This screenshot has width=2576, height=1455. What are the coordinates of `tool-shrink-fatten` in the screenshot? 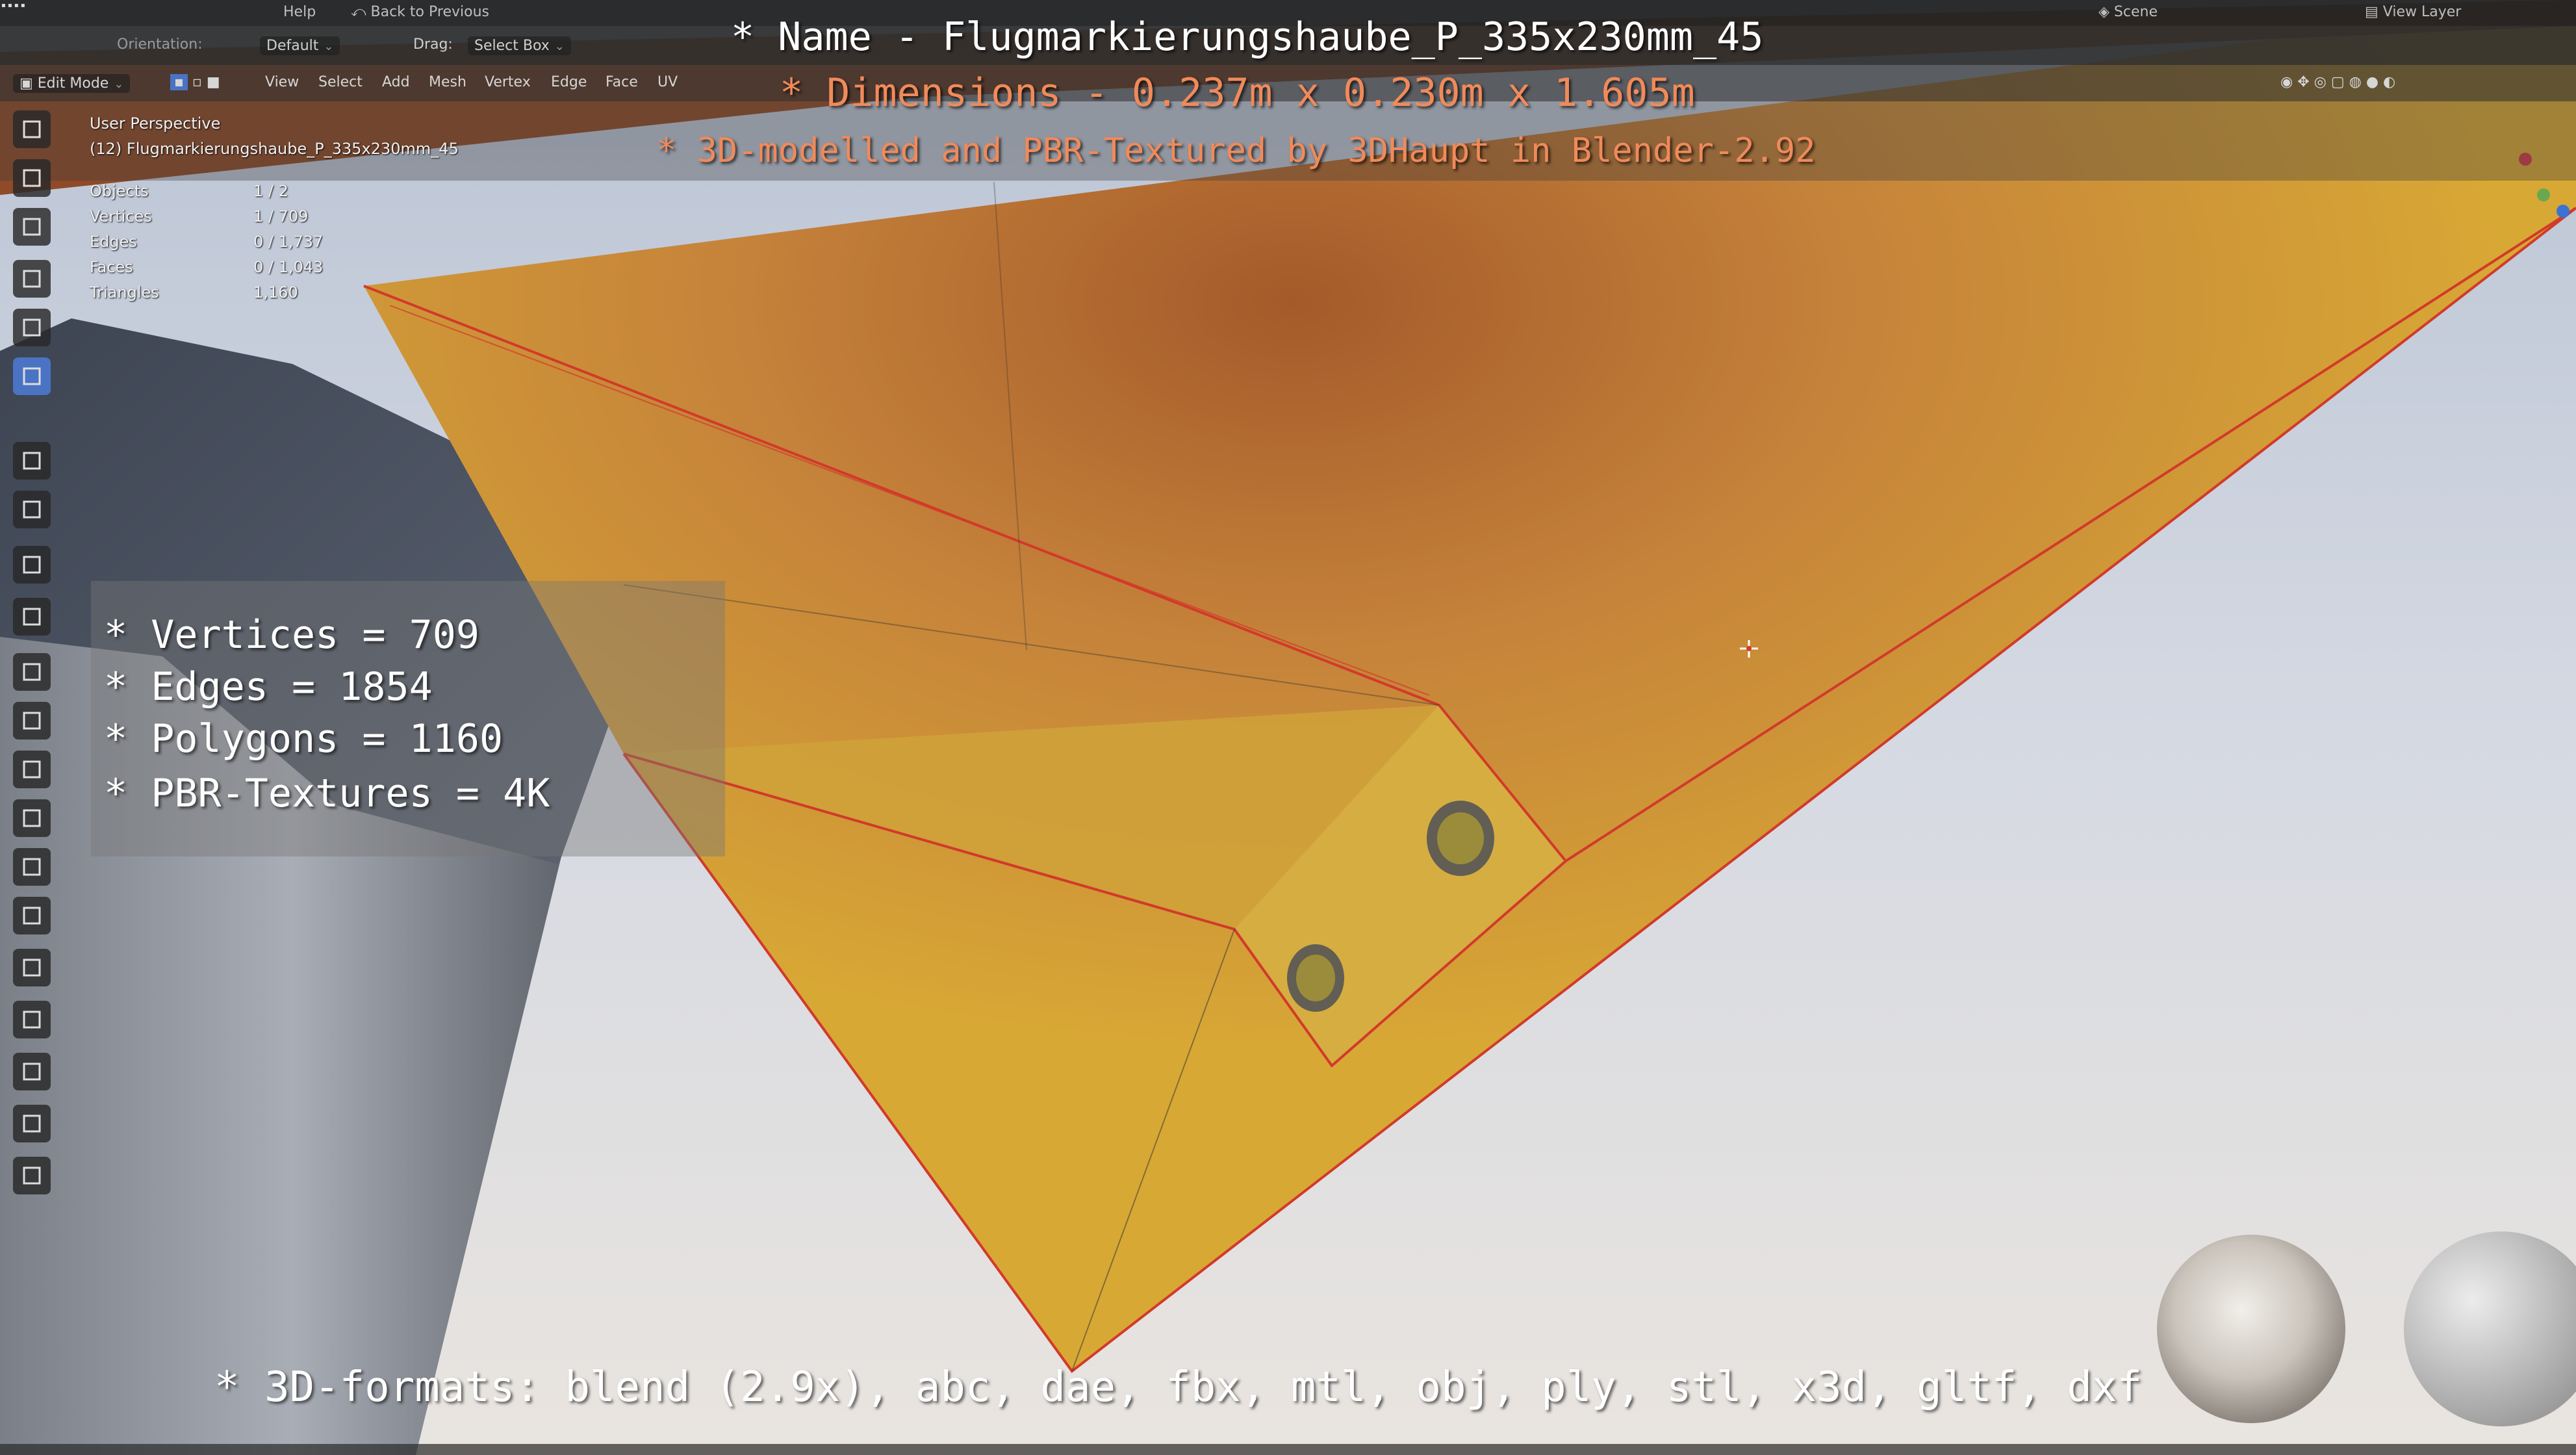 It's located at (32, 1071).